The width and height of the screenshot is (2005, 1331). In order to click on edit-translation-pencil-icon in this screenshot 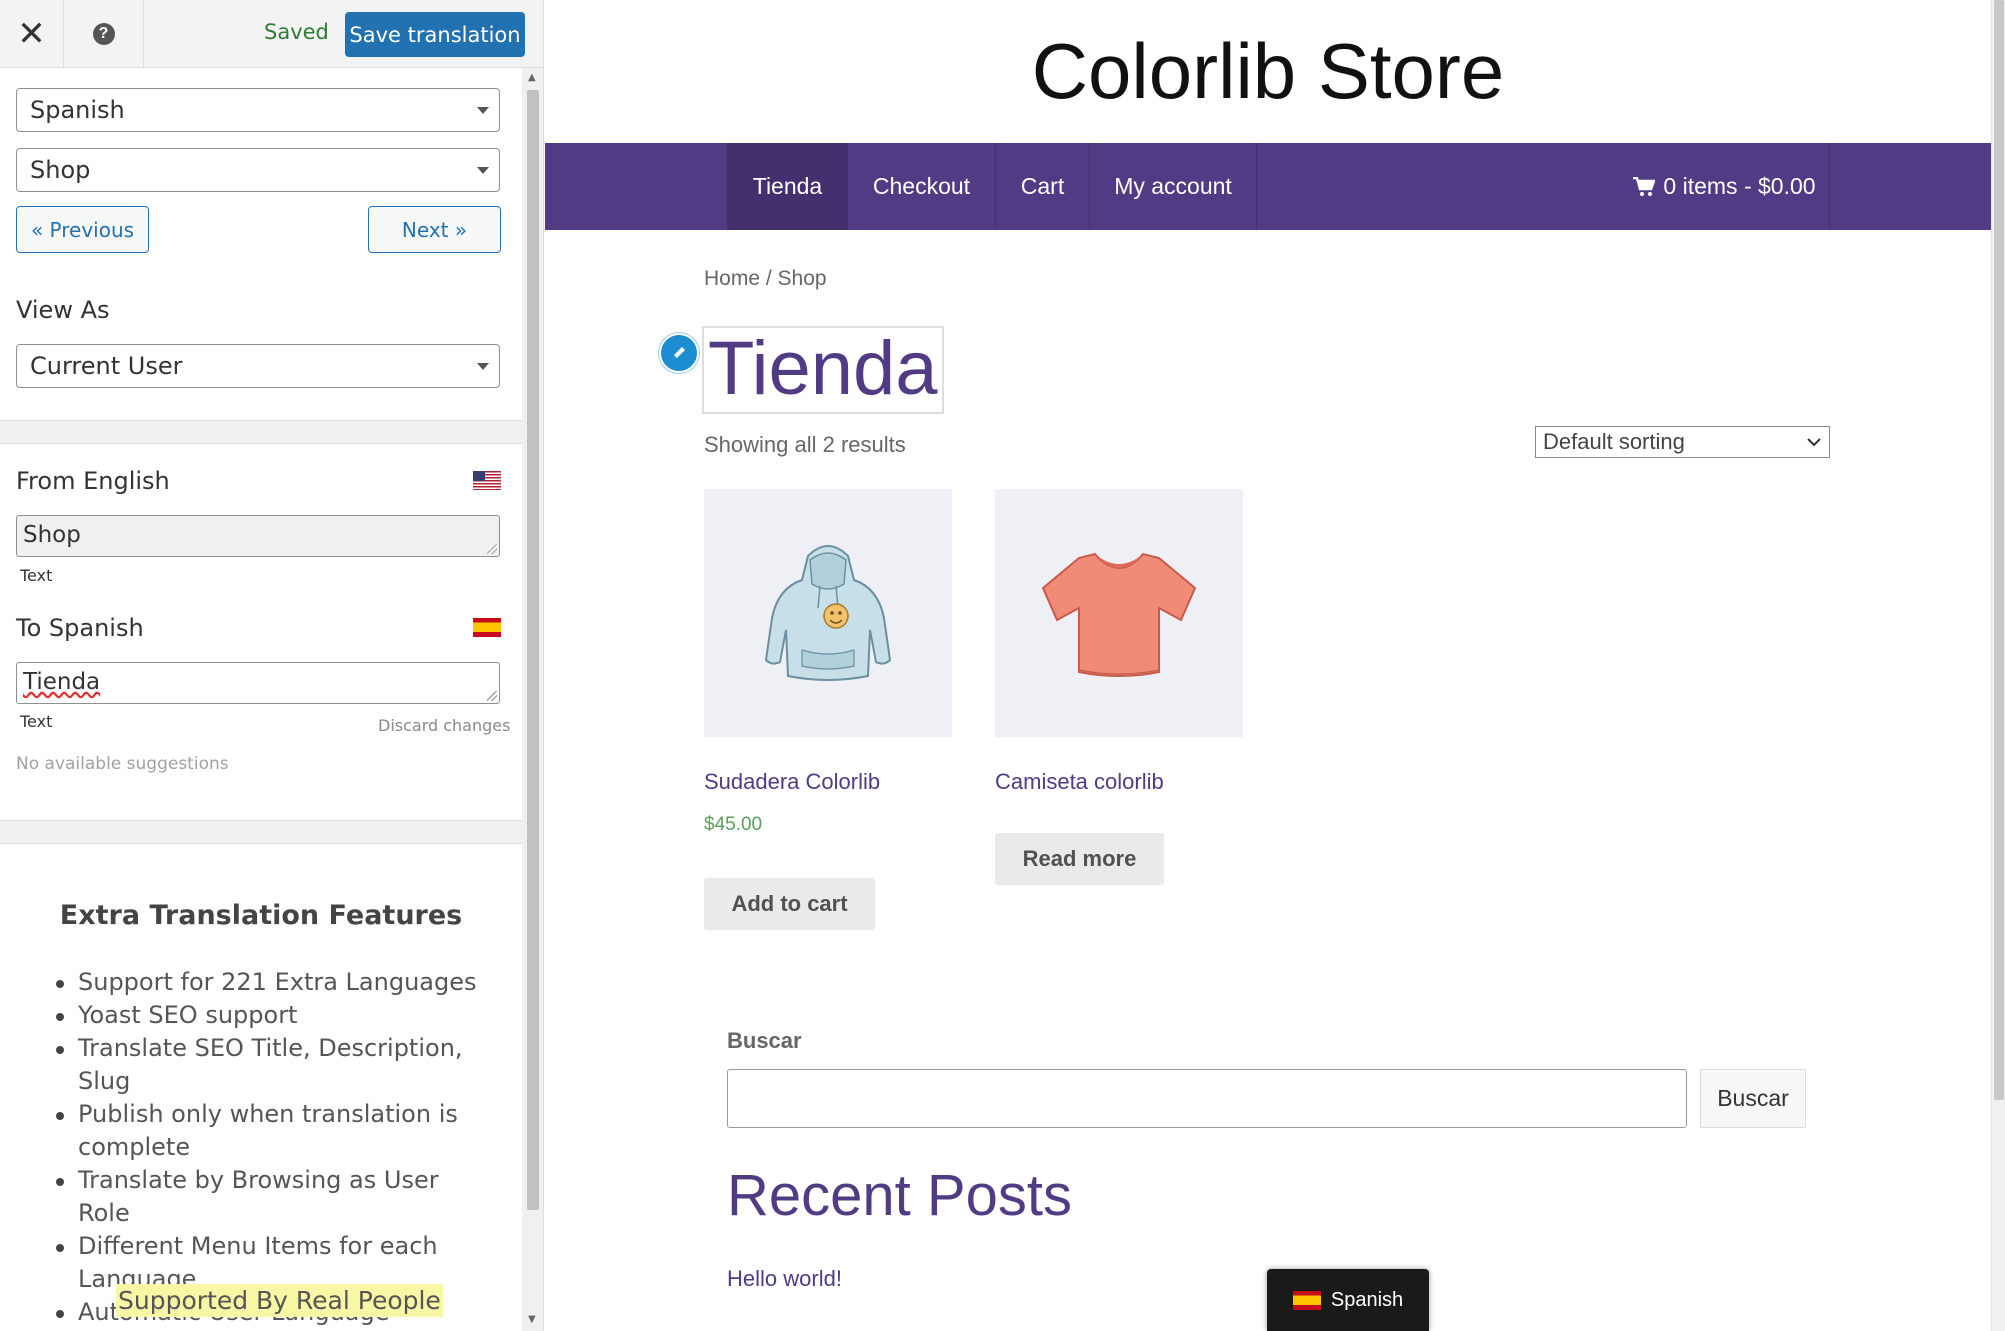, I will do `click(679, 353)`.